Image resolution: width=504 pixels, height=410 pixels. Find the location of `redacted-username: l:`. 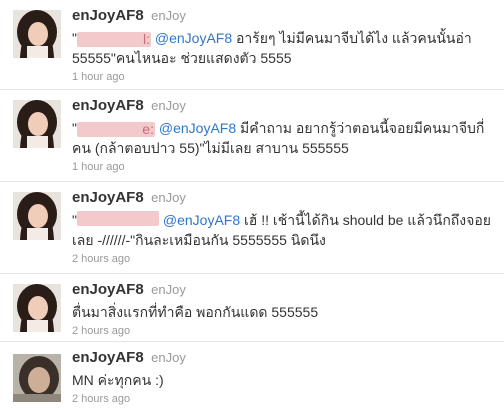

redacted-username: l: is located at coordinates (113, 39).